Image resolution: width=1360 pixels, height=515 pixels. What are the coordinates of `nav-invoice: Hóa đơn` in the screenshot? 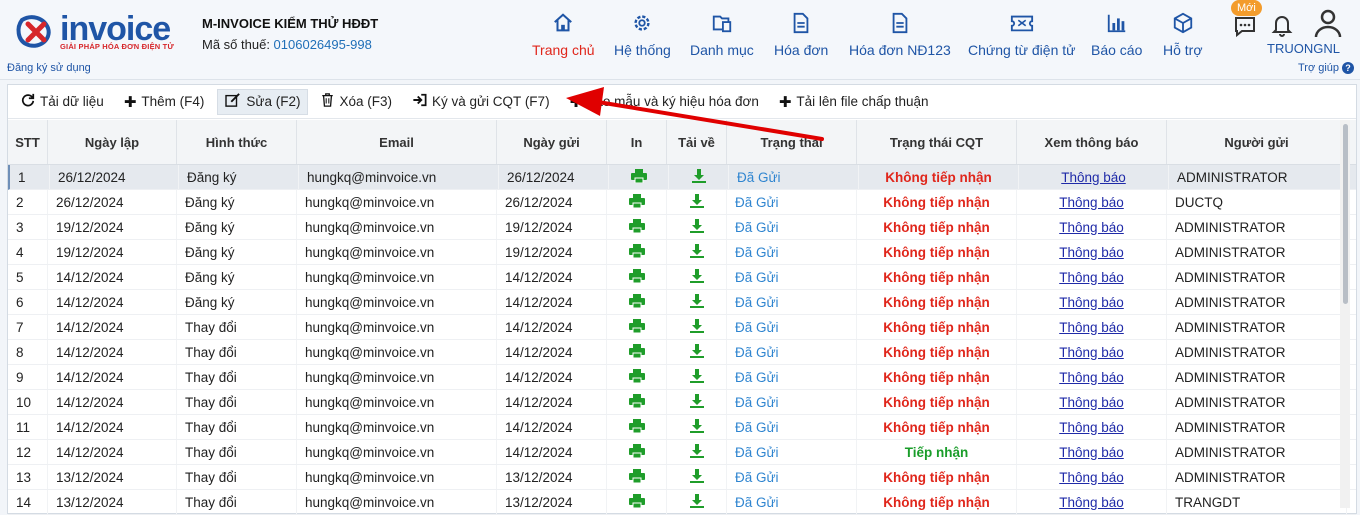 It's located at (801, 35).